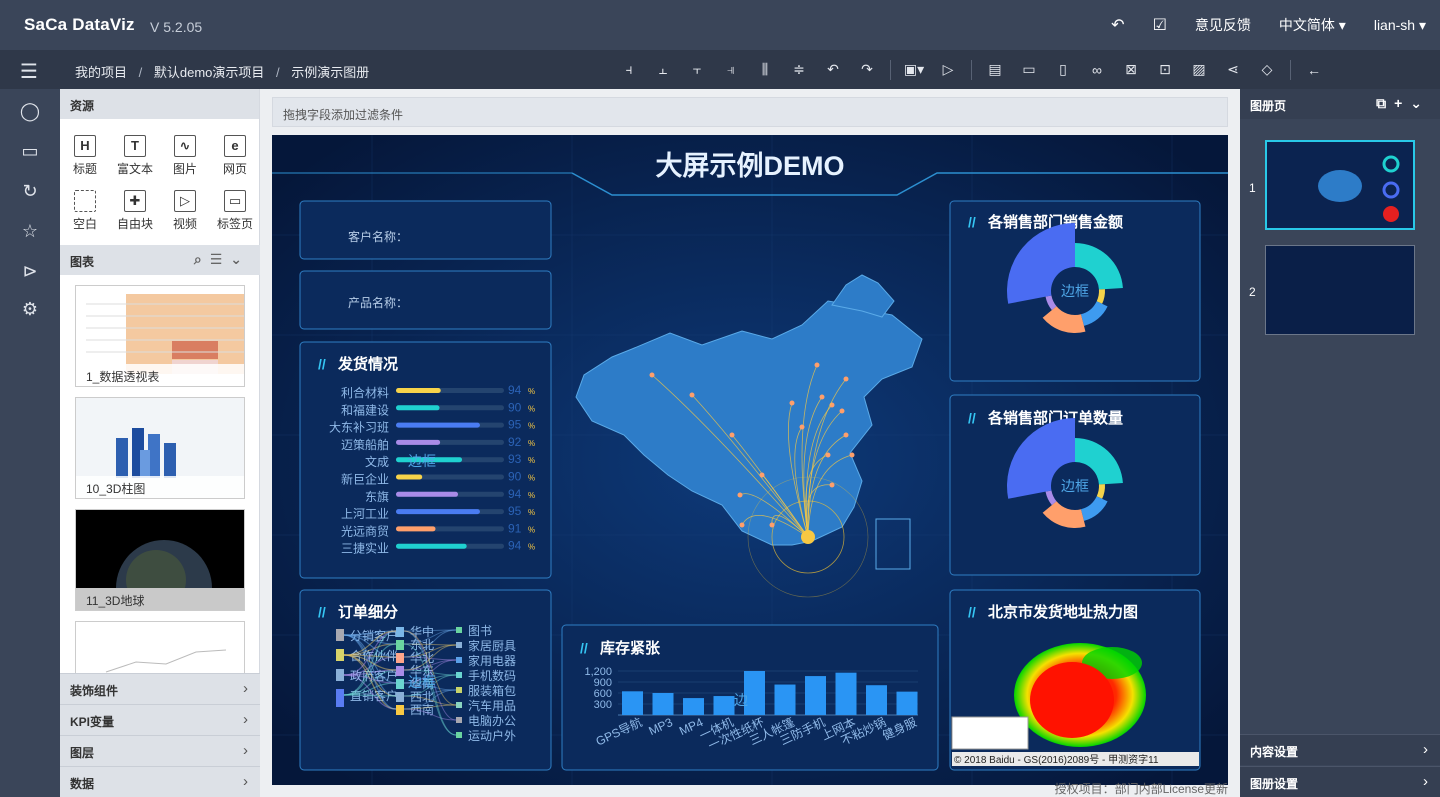  Describe the element at coordinates (1403, 103) in the screenshot. I see `add-page-icon: ⧉+⌄` at that location.